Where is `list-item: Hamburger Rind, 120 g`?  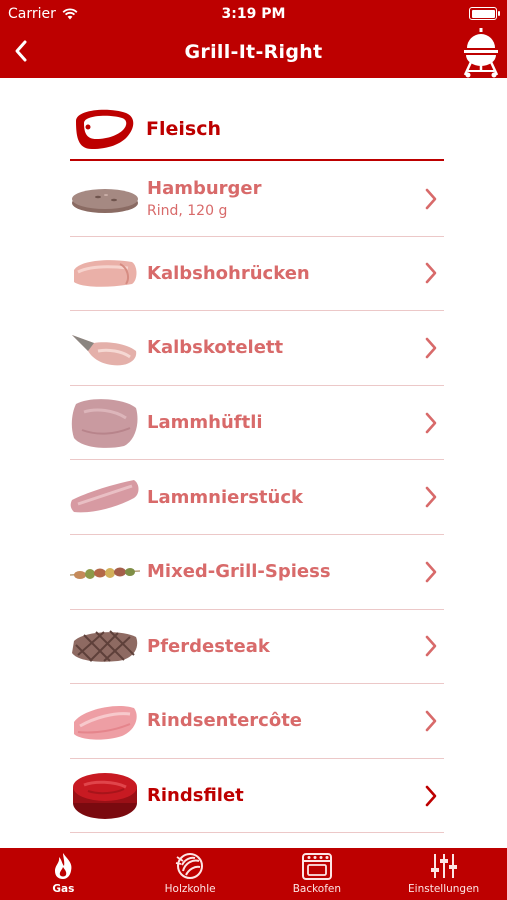
list-item: Hamburger Rind, 120 g is located at coordinates (257, 199).